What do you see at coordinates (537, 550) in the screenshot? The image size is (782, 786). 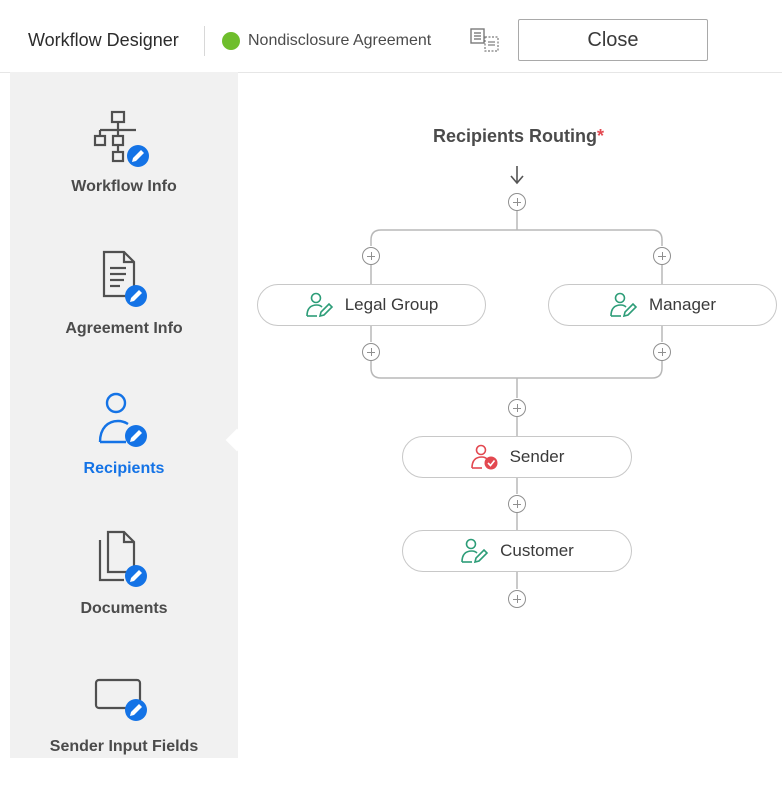 I see `recipient-label: Customer` at bounding box center [537, 550].